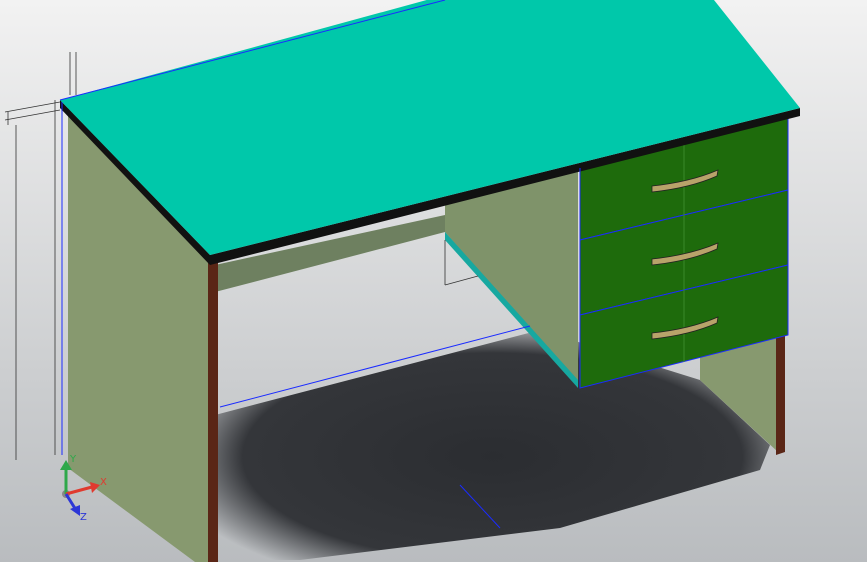  Describe the element at coordinates (103, 482) in the screenshot. I see `triad-x-label: X` at that location.